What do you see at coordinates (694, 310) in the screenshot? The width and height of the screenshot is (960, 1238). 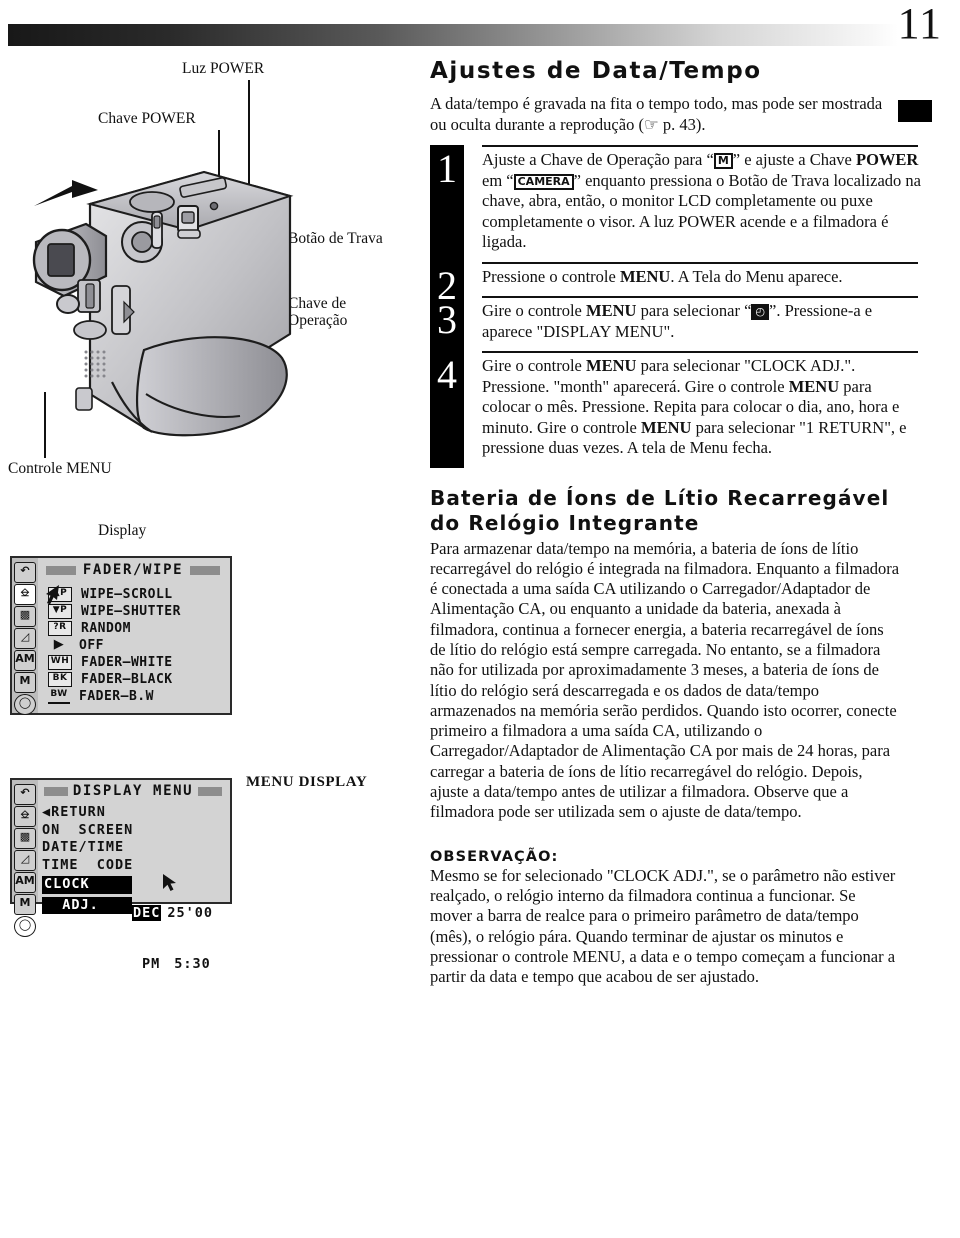 I see `step3-text-b: para selecionar “` at bounding box center [694, 310].